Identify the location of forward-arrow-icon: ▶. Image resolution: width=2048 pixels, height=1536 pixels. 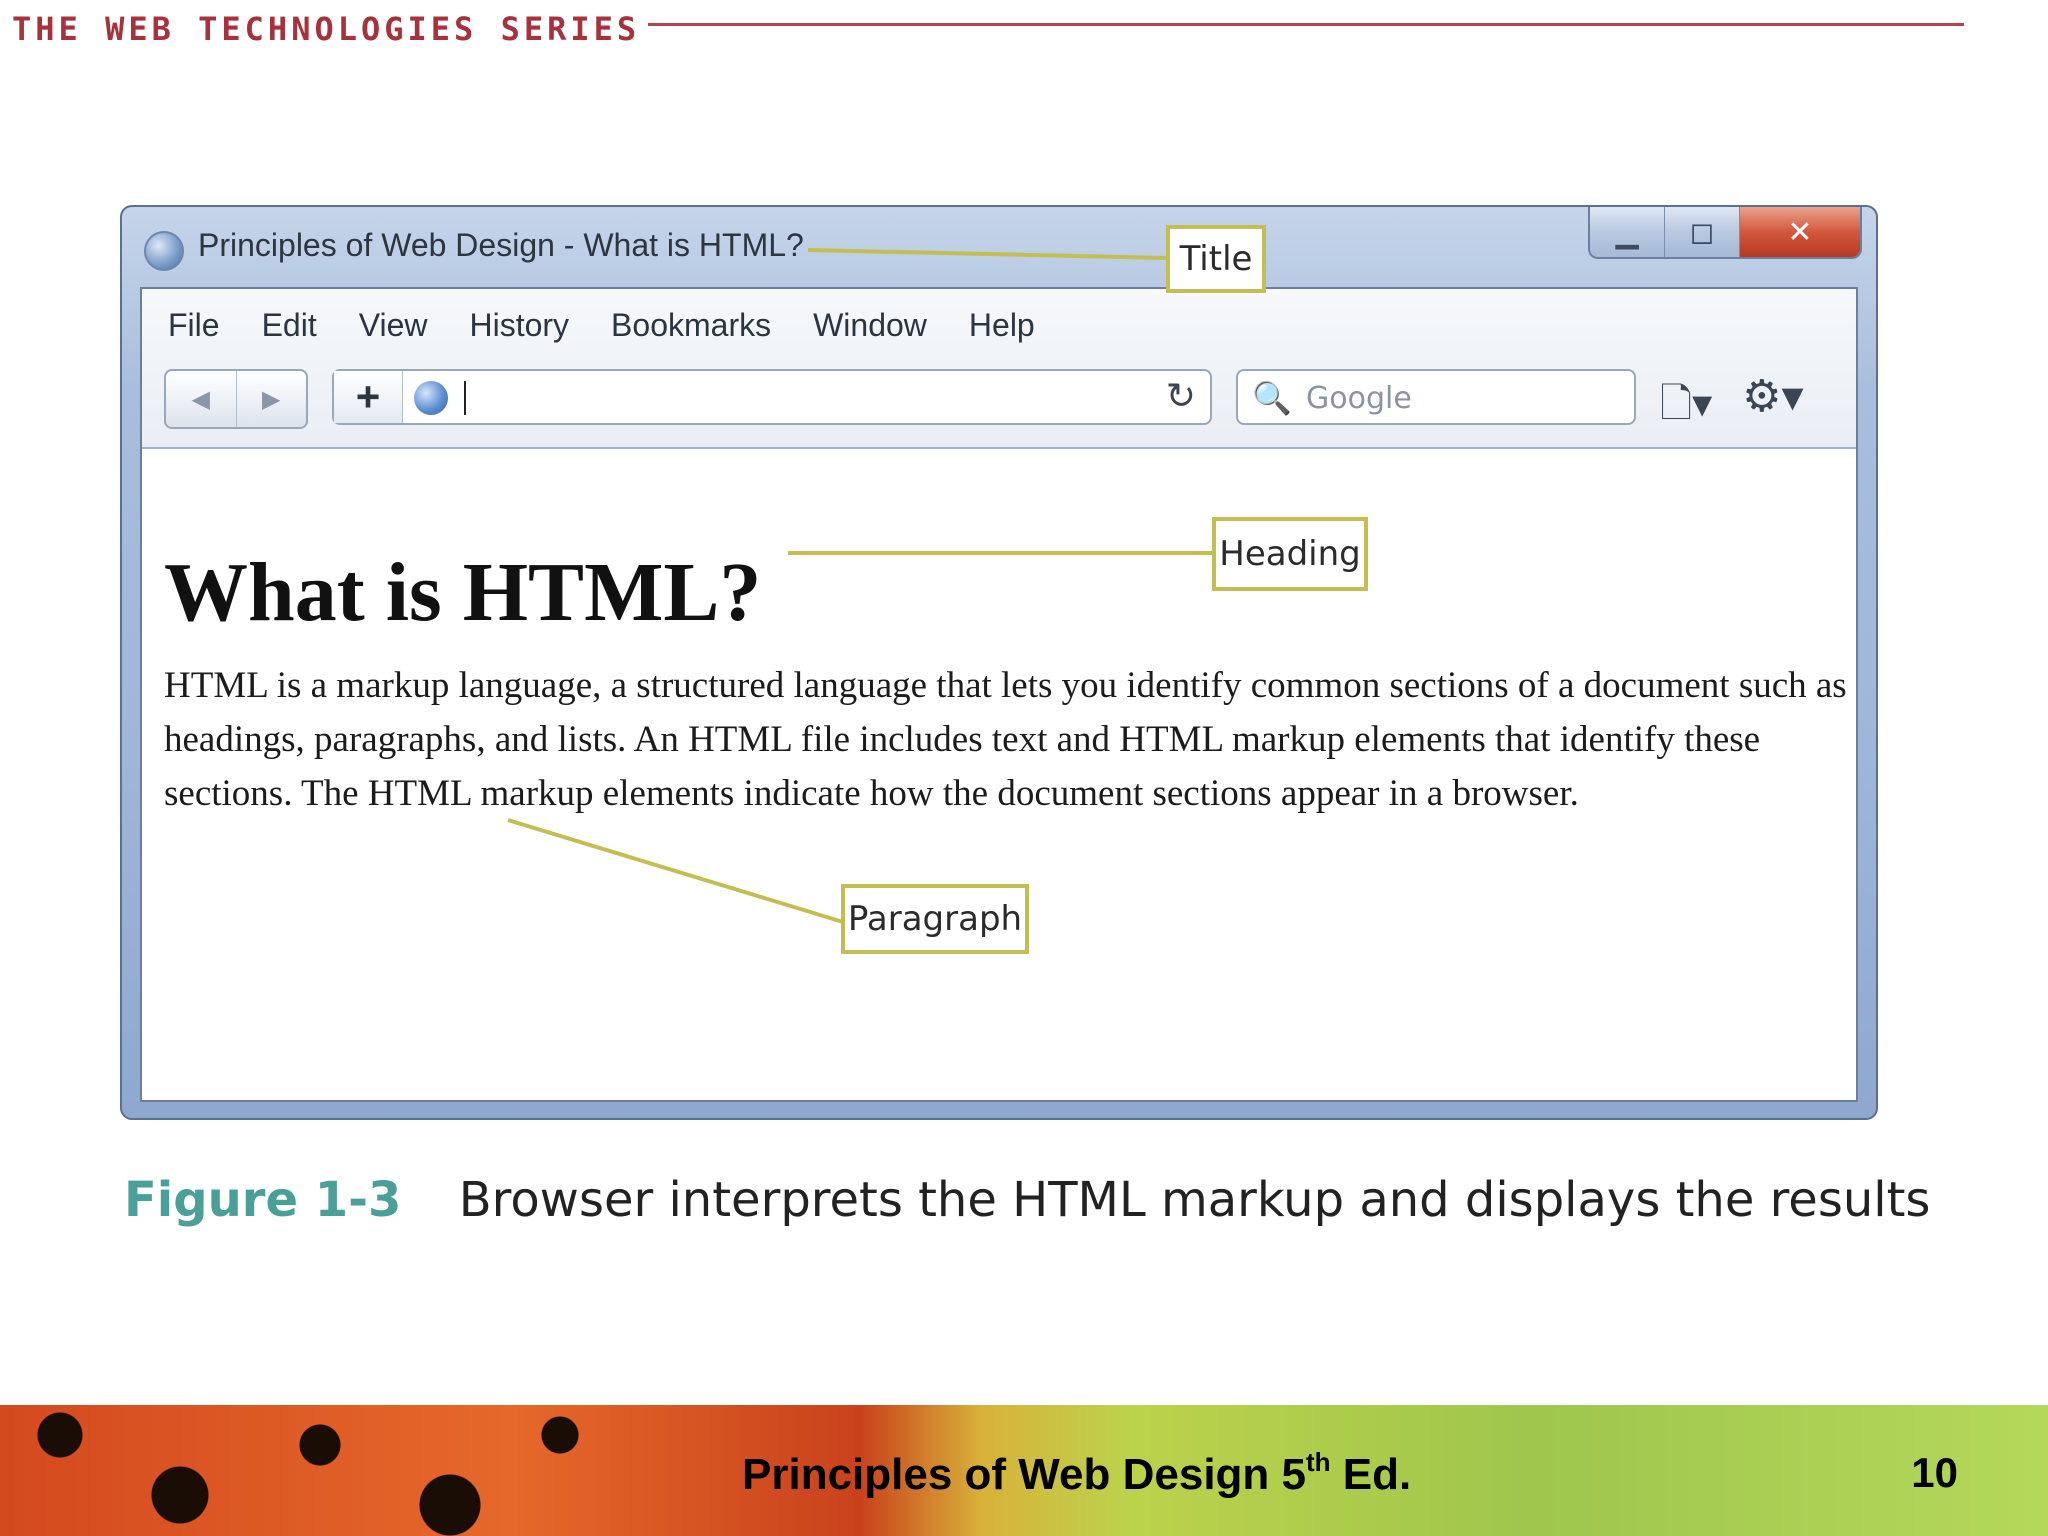
(271, 399).